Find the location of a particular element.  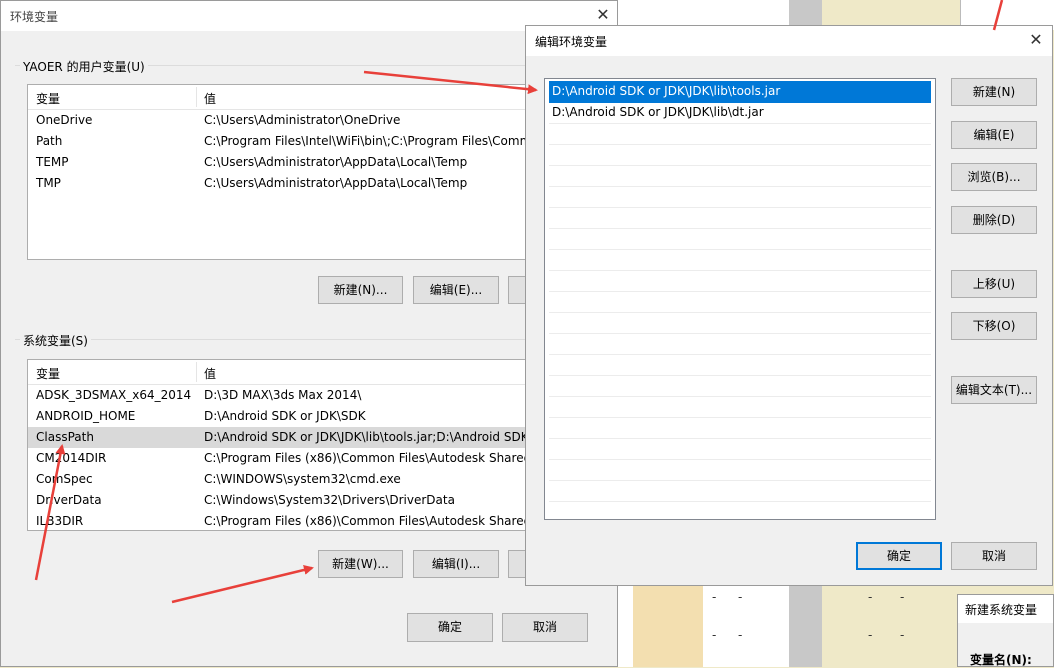

new-sys-titlebar: 新建系统变量 is located at coordinates (1005, 609).